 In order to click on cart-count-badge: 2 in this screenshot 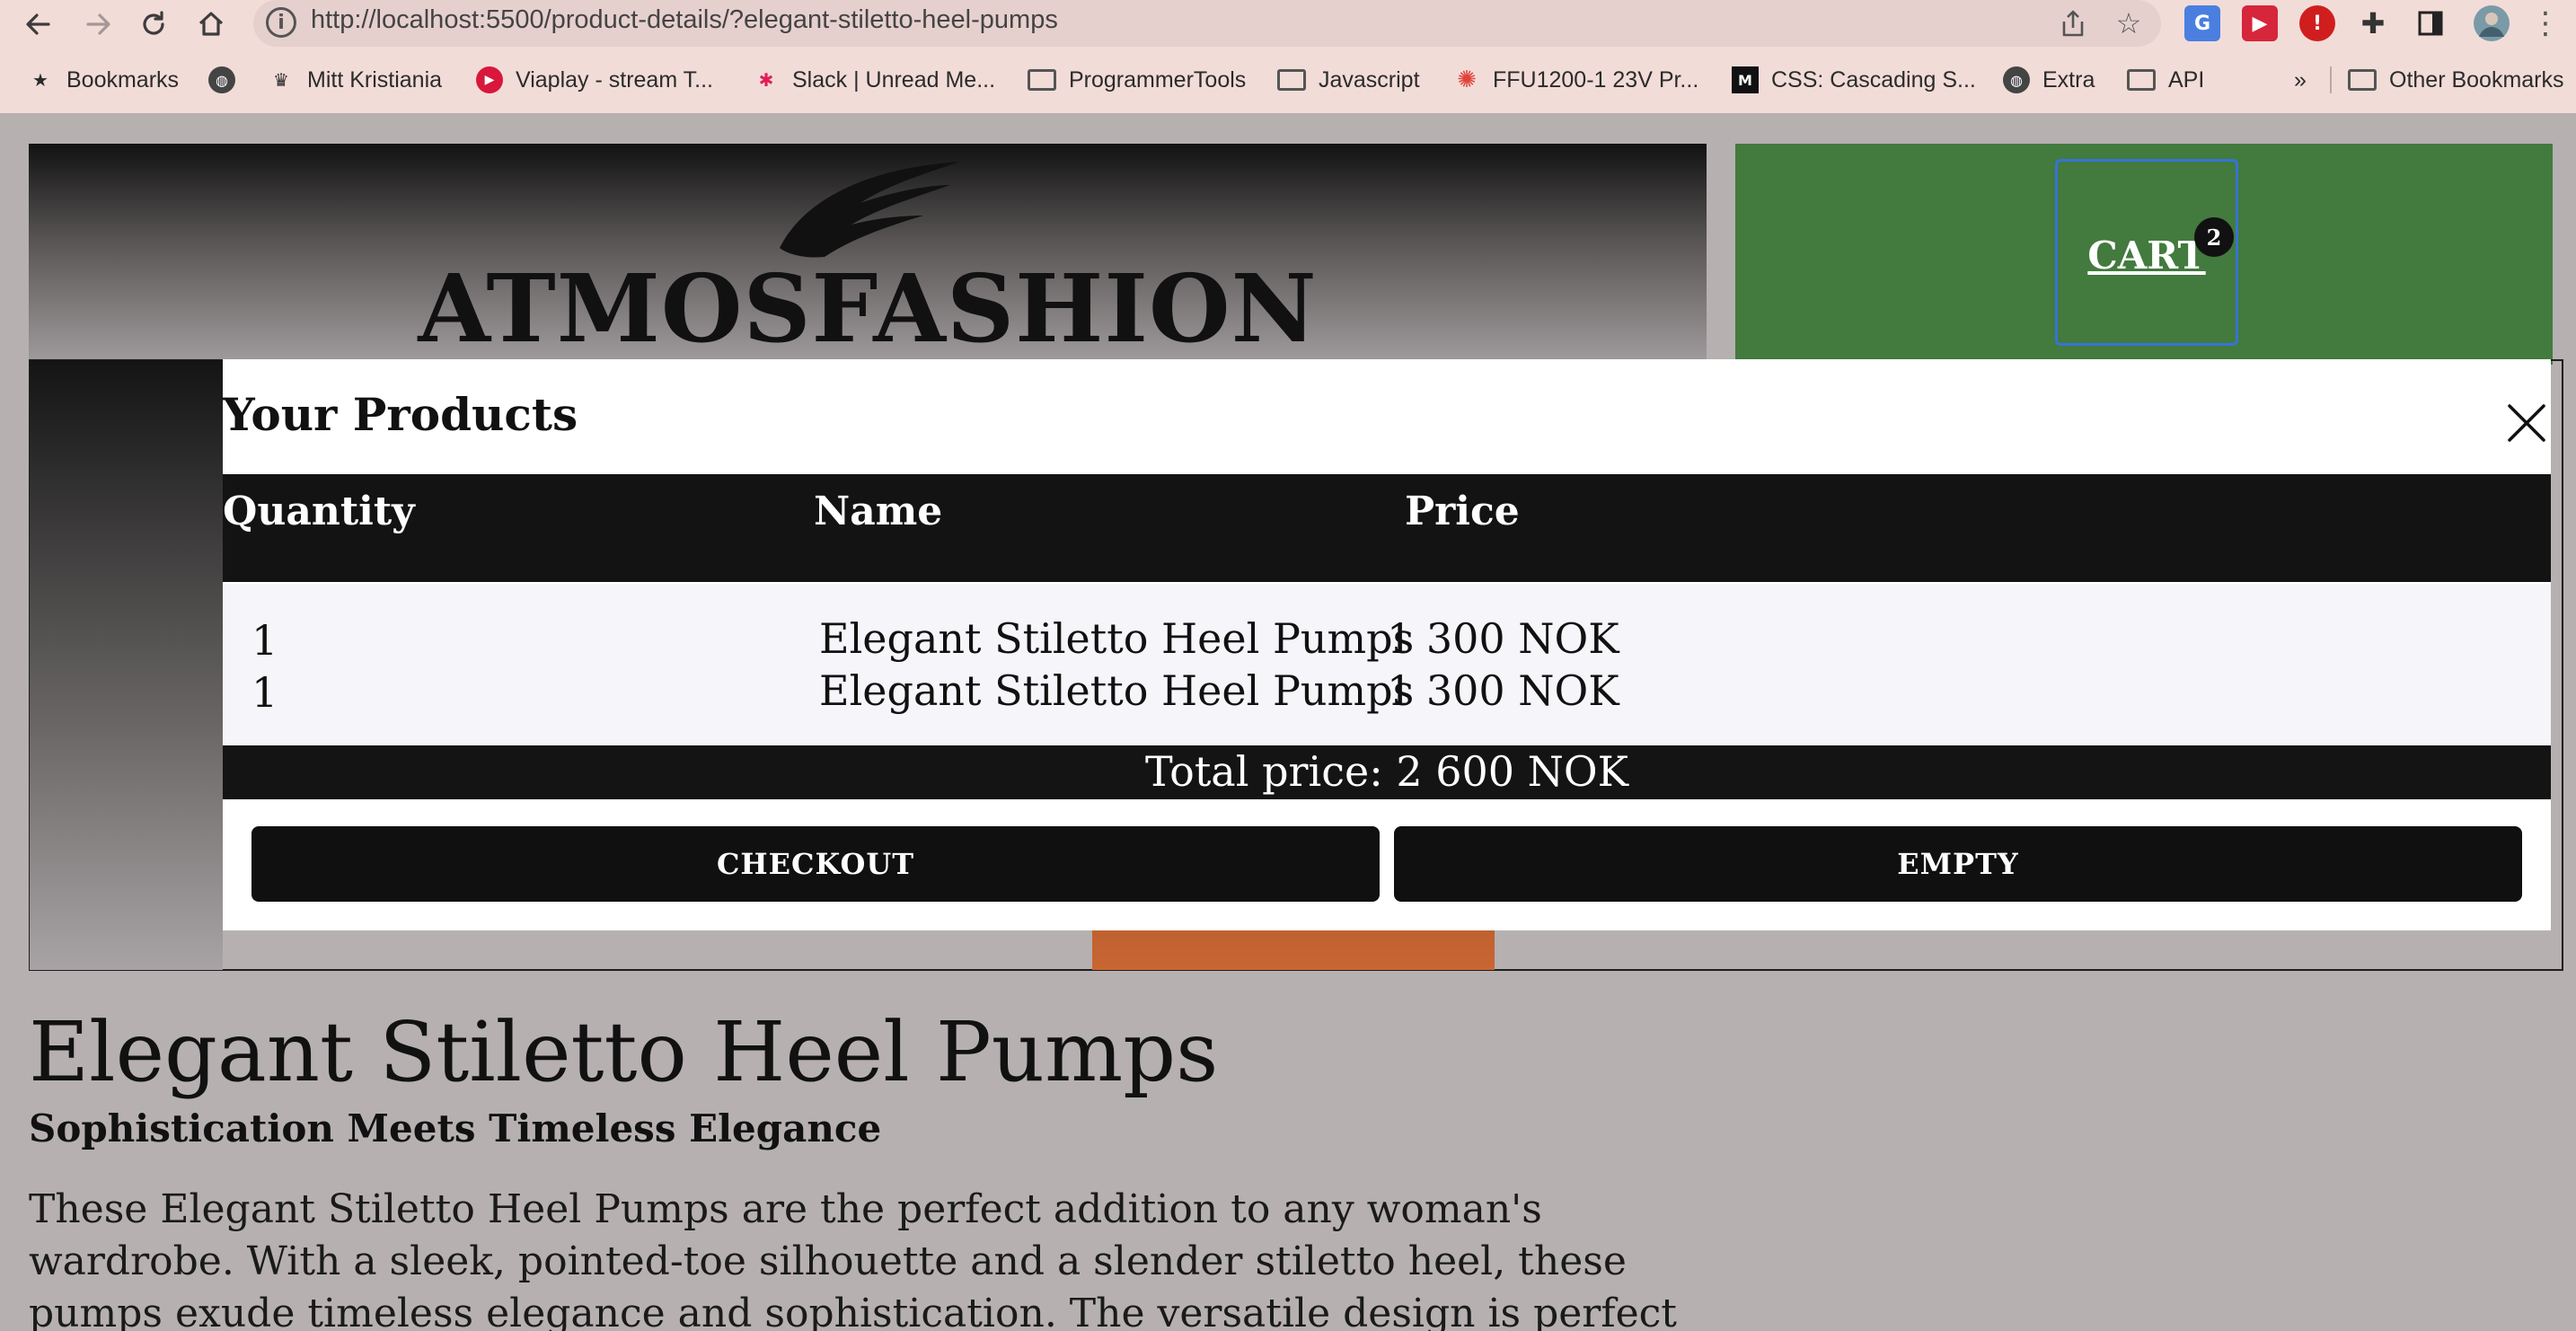, I will do `click(2214, 237)`.